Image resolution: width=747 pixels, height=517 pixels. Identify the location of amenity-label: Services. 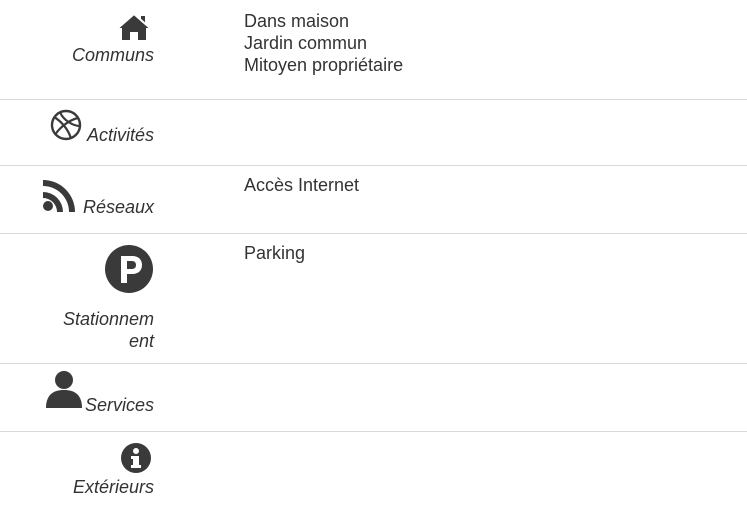
(119, 405).